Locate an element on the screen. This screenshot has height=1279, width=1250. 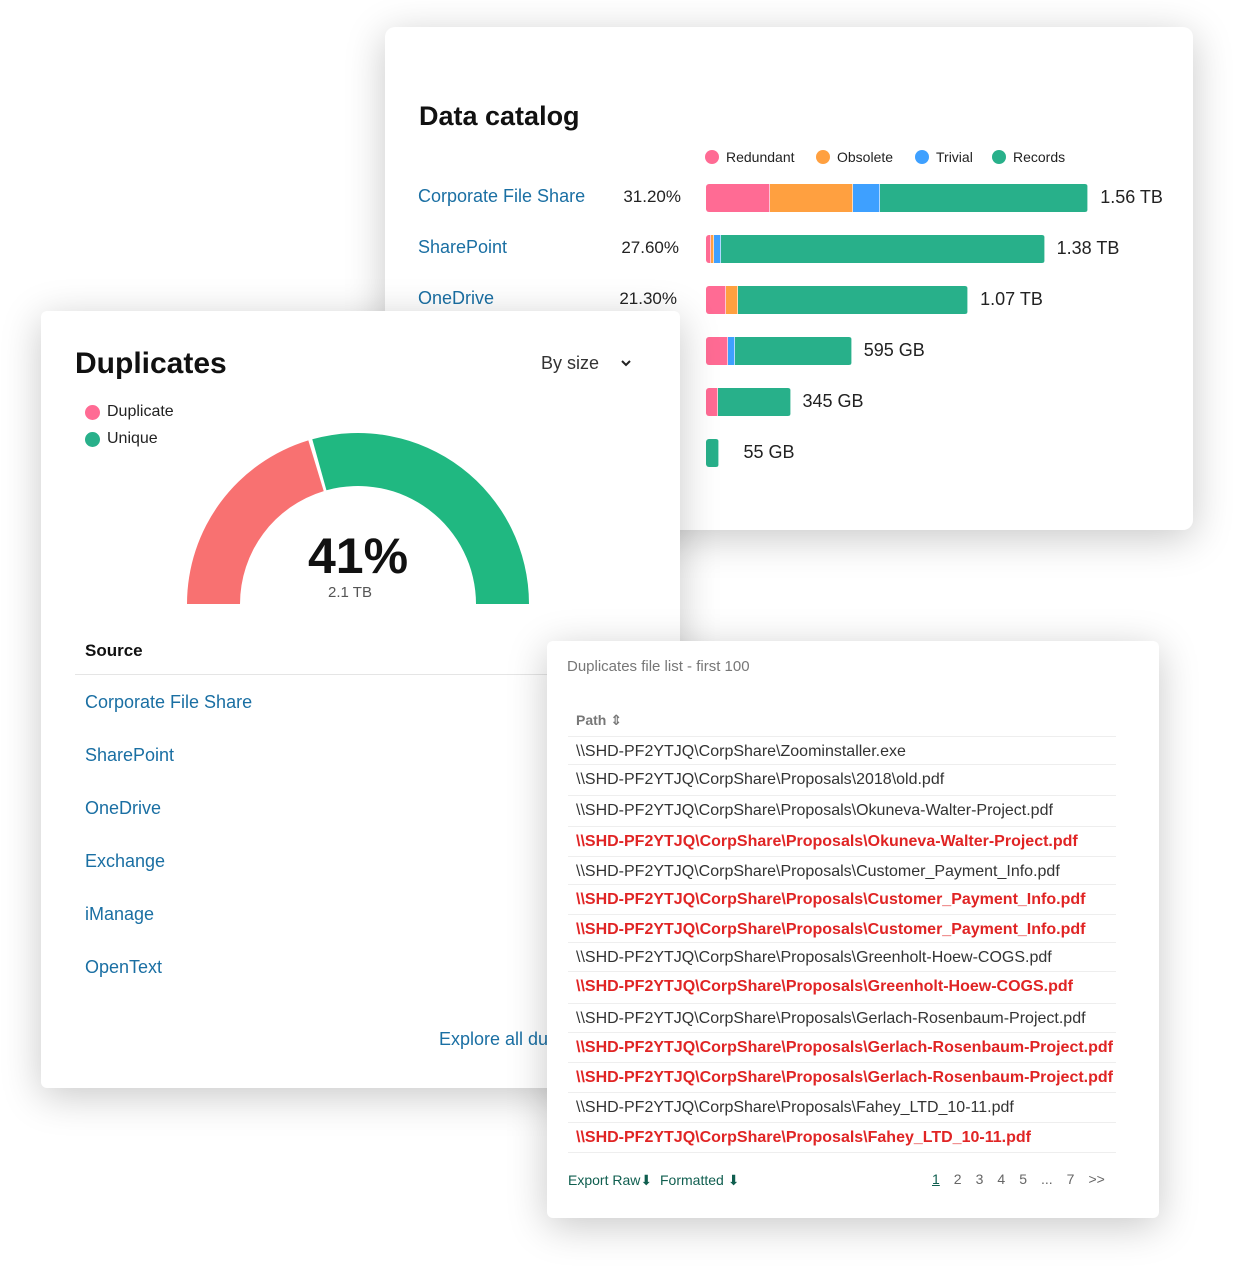
page-3: 3 is located at coordinates (980, 1179).